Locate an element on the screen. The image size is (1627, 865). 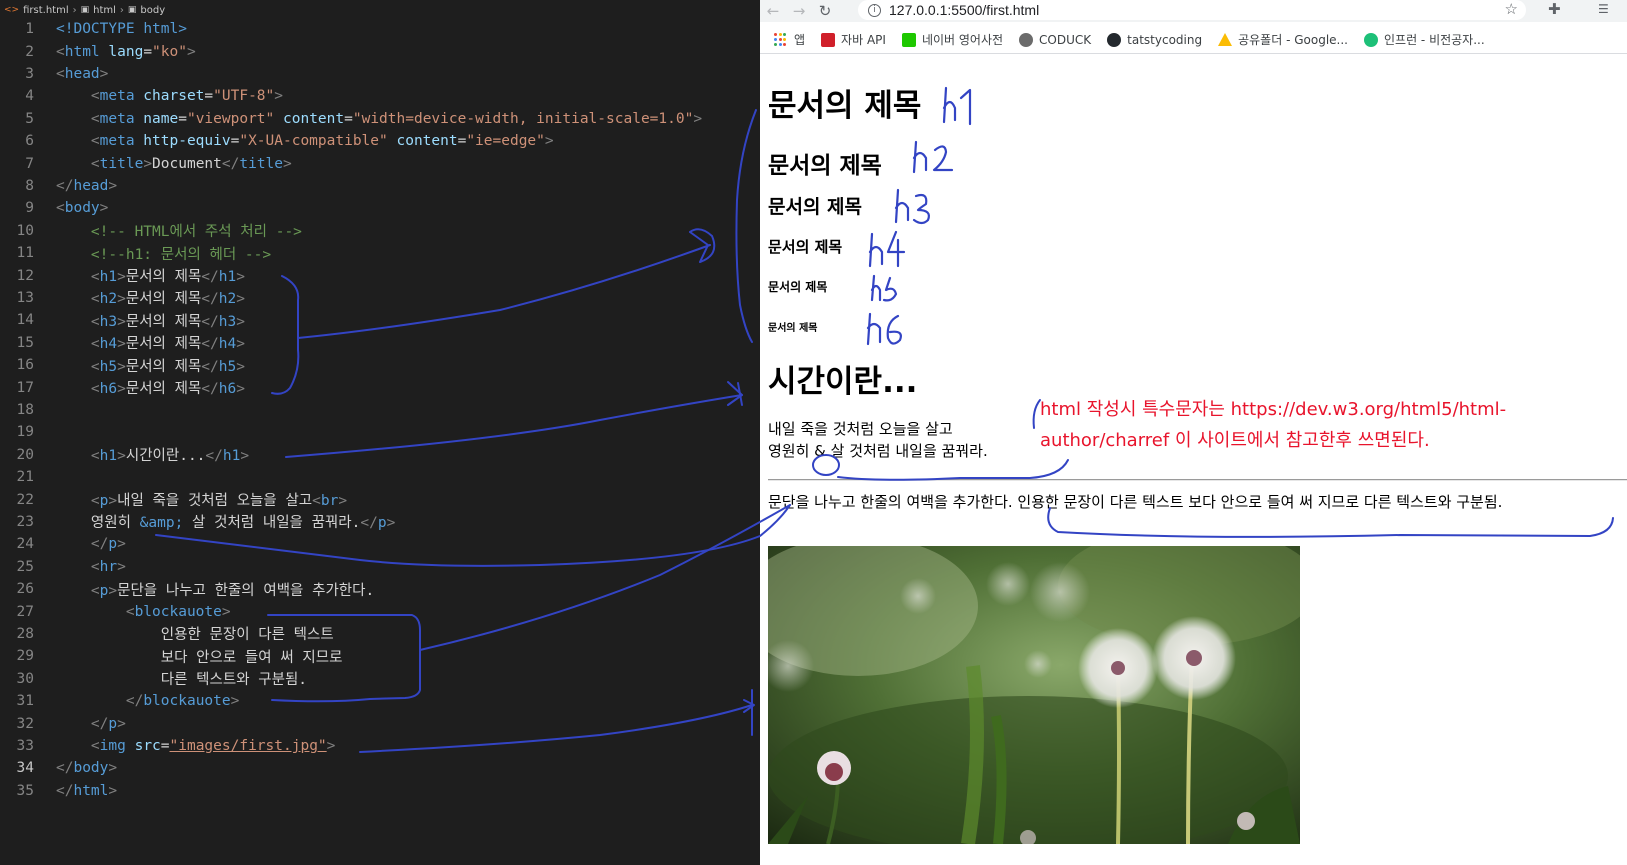
code-line: 34 </body> is located at coordinates (380, 768).